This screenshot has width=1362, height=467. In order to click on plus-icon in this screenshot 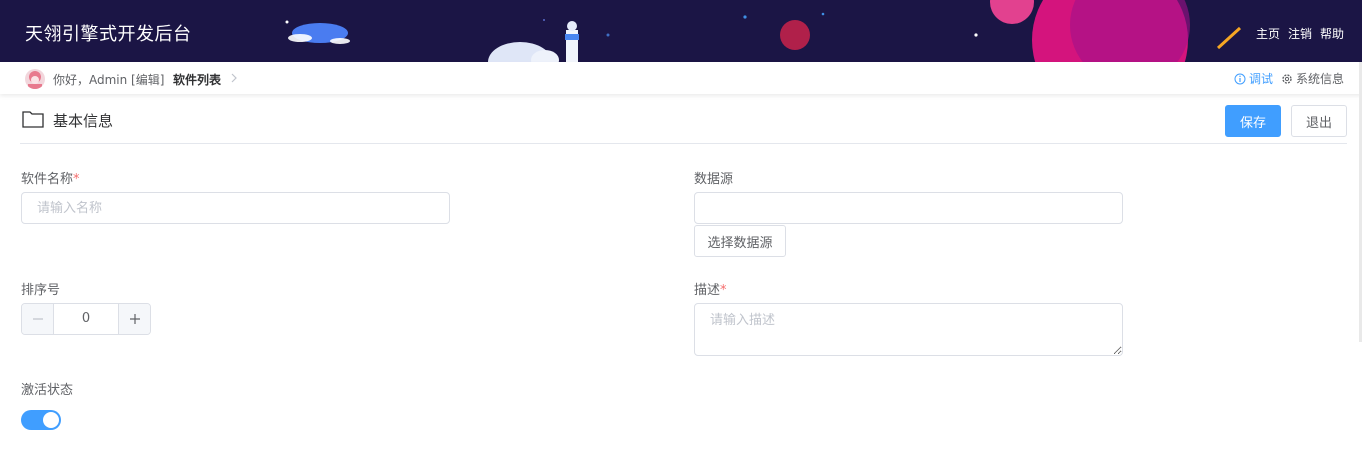, I will do `click(134, 319)`.